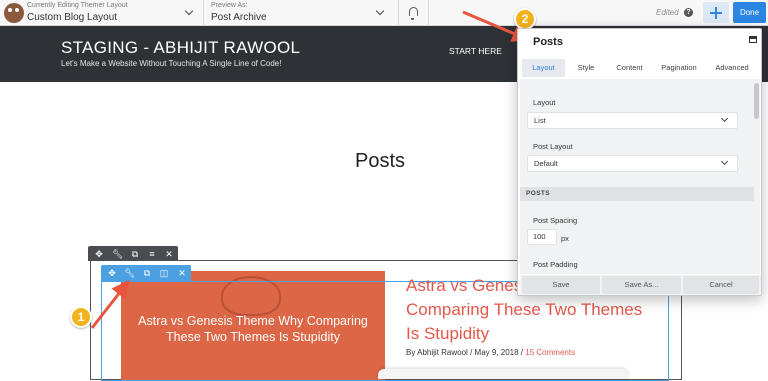  What do you see at coordinates (632, 163) in the screenshot?
I see `post-layout-select: Default` at bounding box center [632, 163].